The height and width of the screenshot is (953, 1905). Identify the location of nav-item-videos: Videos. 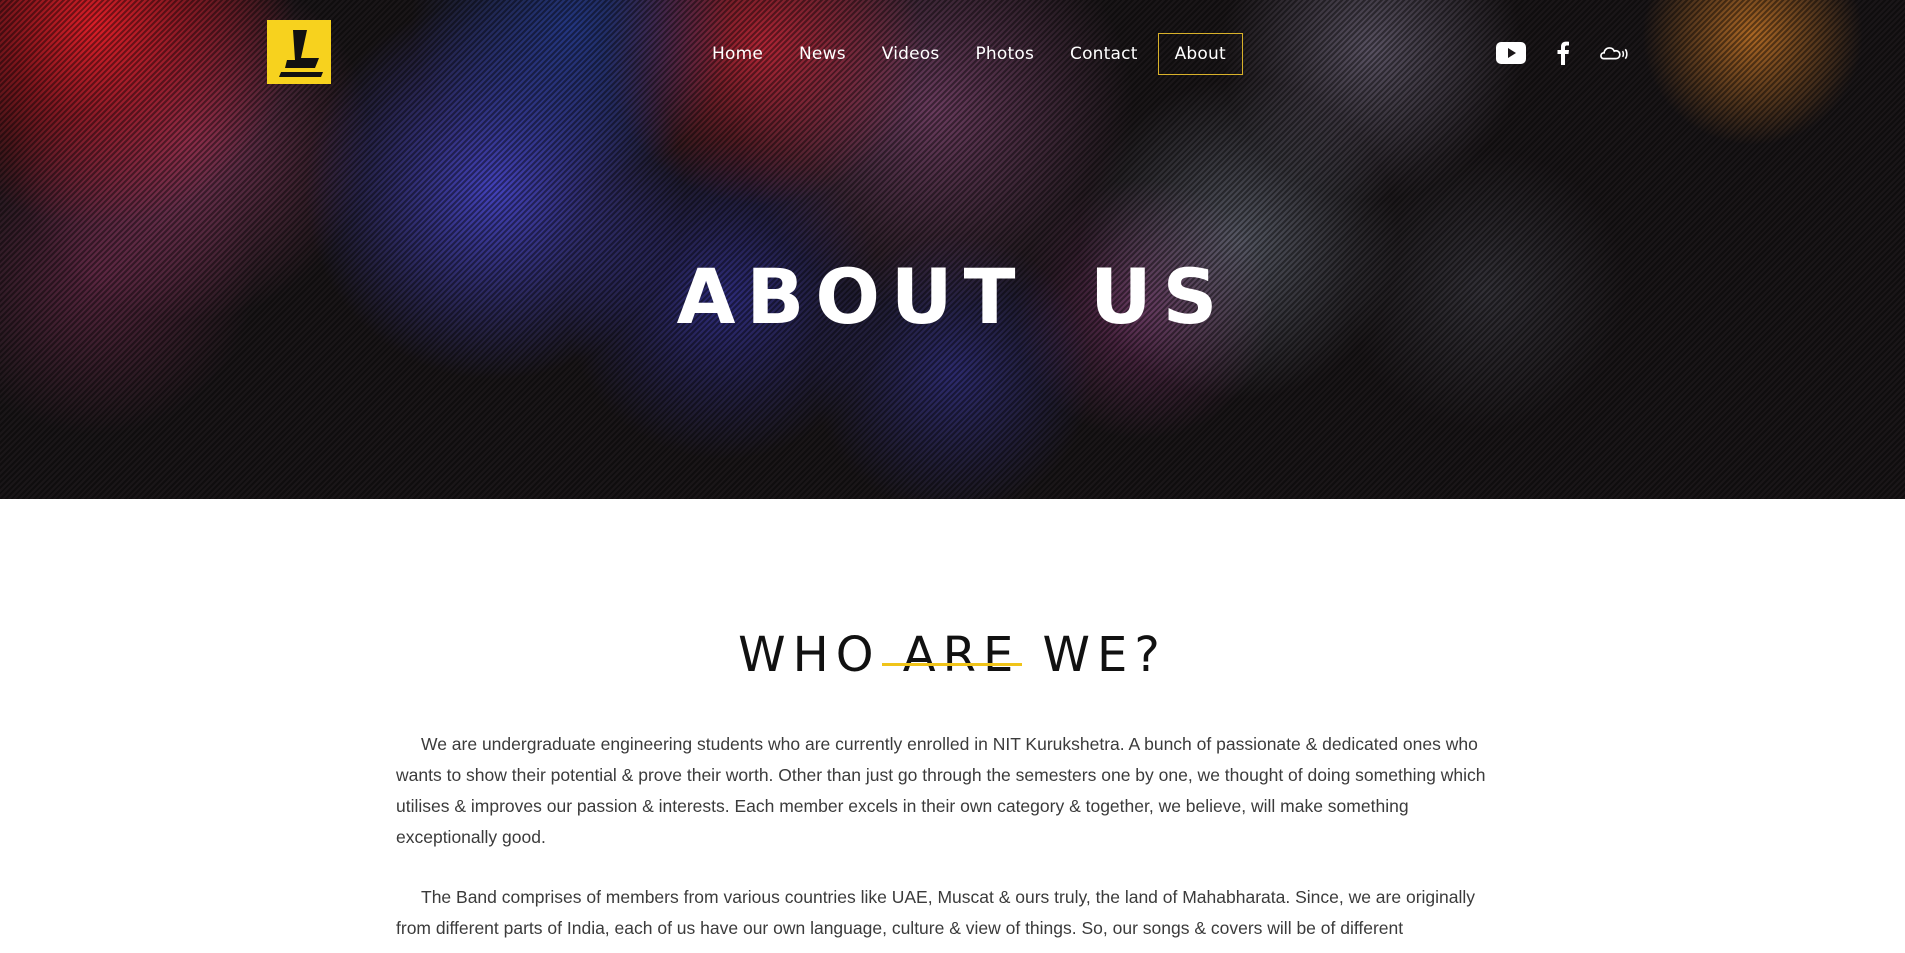
(911, 54).